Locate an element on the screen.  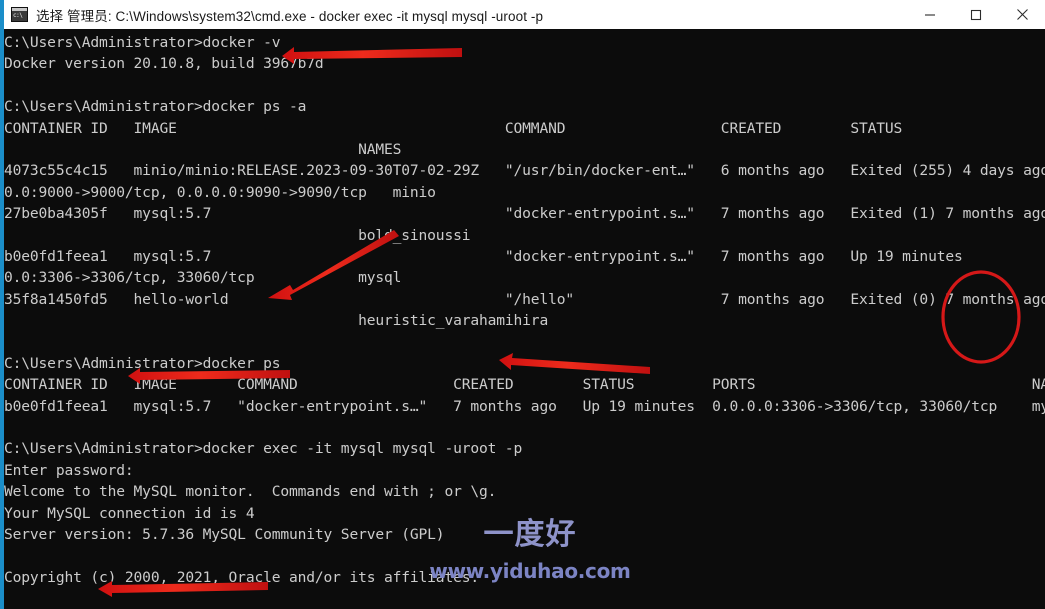
close-button is located at coordinates (1022, 14).